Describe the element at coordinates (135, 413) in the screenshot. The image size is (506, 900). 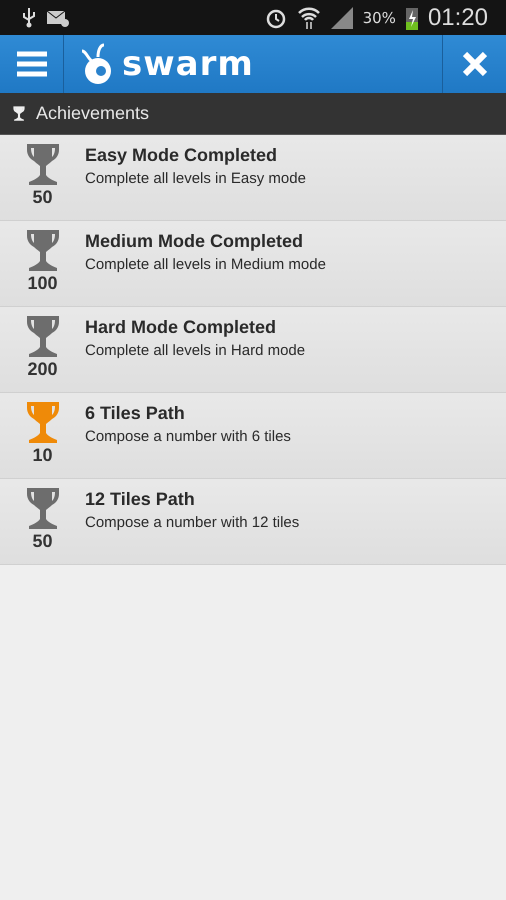
I see `achievement-title: 6 Tiles Path` at that location.